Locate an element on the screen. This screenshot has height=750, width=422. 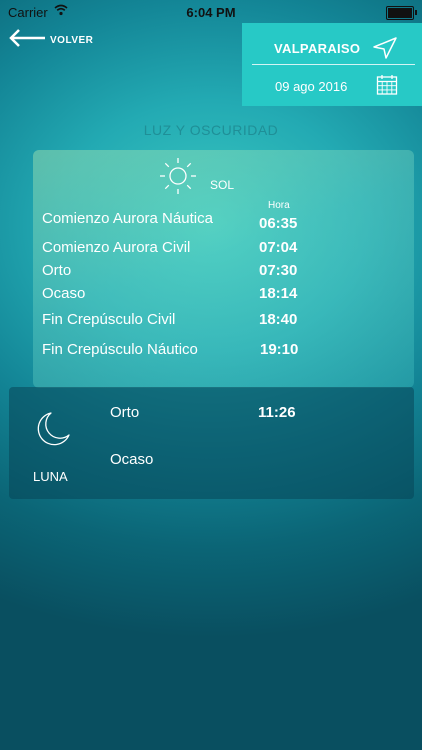
sun-event-name: Comienzo Aurora Náutica is located at coordinates (127, 218).